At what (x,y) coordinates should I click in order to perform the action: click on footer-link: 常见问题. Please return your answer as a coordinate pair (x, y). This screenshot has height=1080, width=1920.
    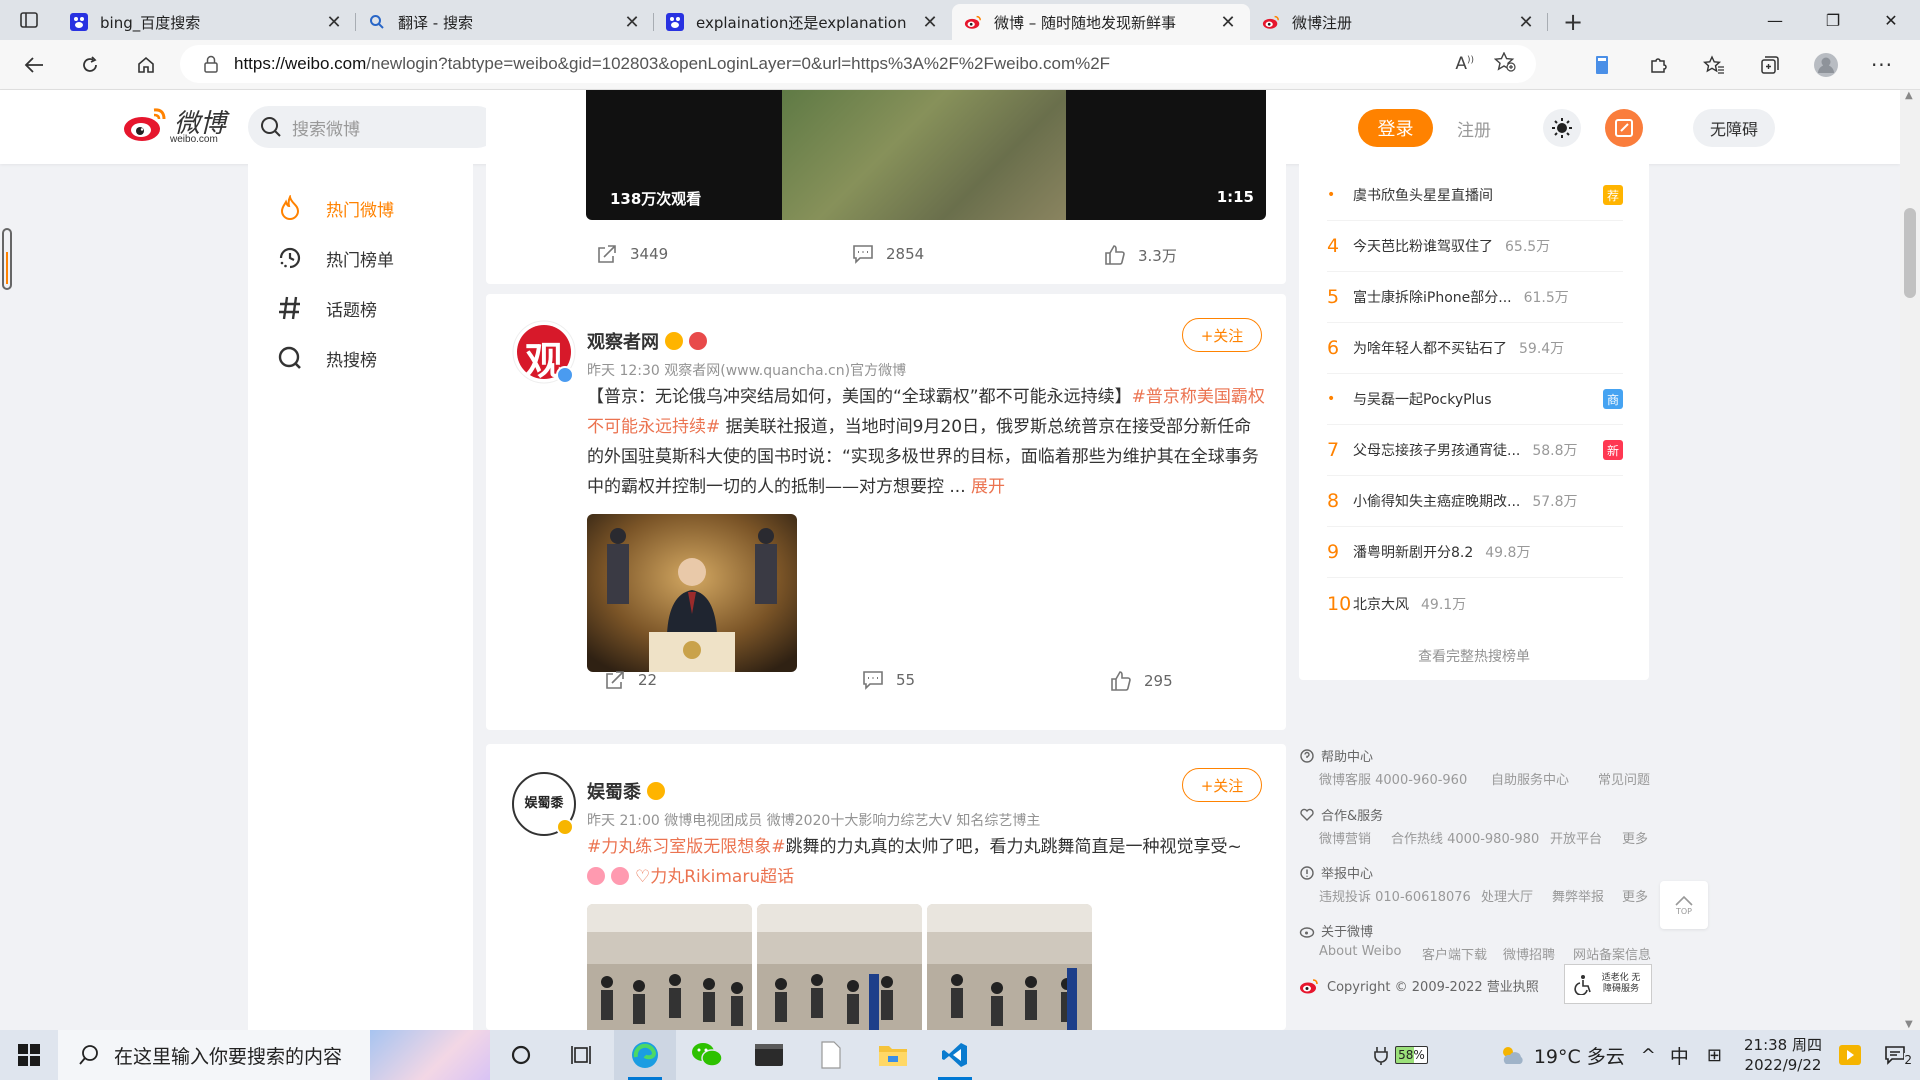
    Looking at the image, I should click on (1624, 778).